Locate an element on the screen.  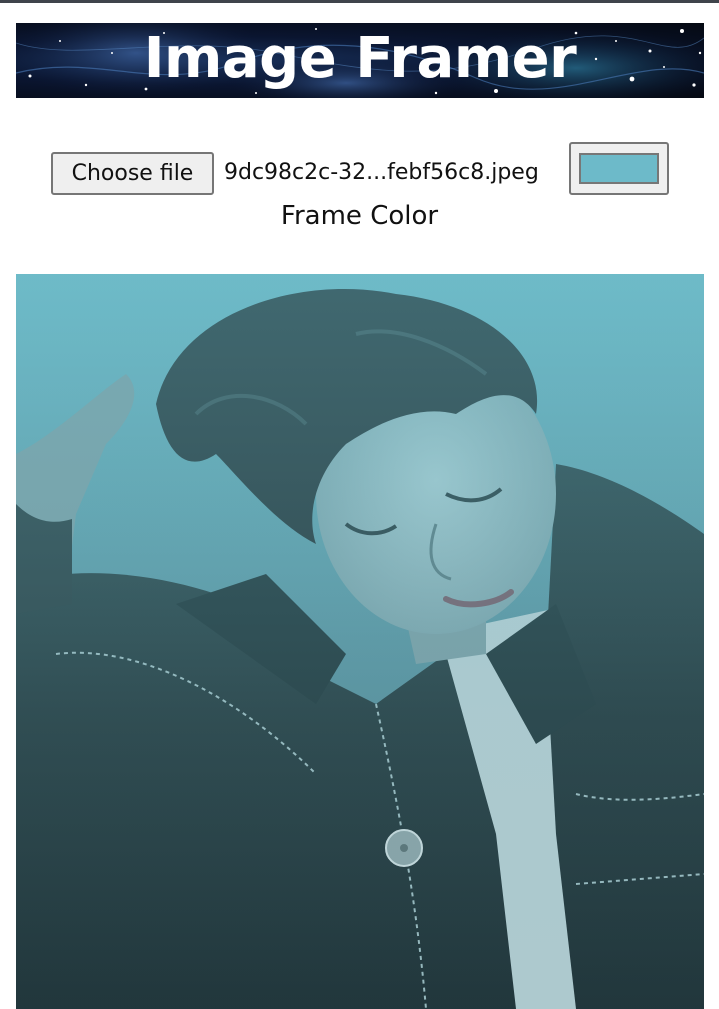
title-banner: Image Framer is located at coordinates (360, 60).